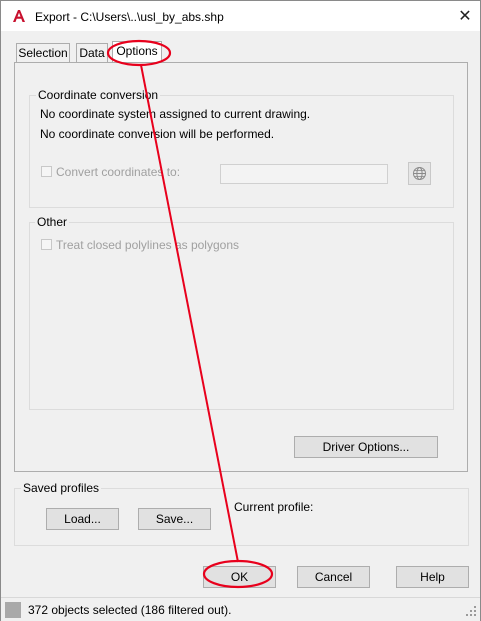 Image resolution: width=481 pixels, height=621 pixels. I want to click on closed-polylines-label: Treat closed polylines as polygons, so click(147, 245).